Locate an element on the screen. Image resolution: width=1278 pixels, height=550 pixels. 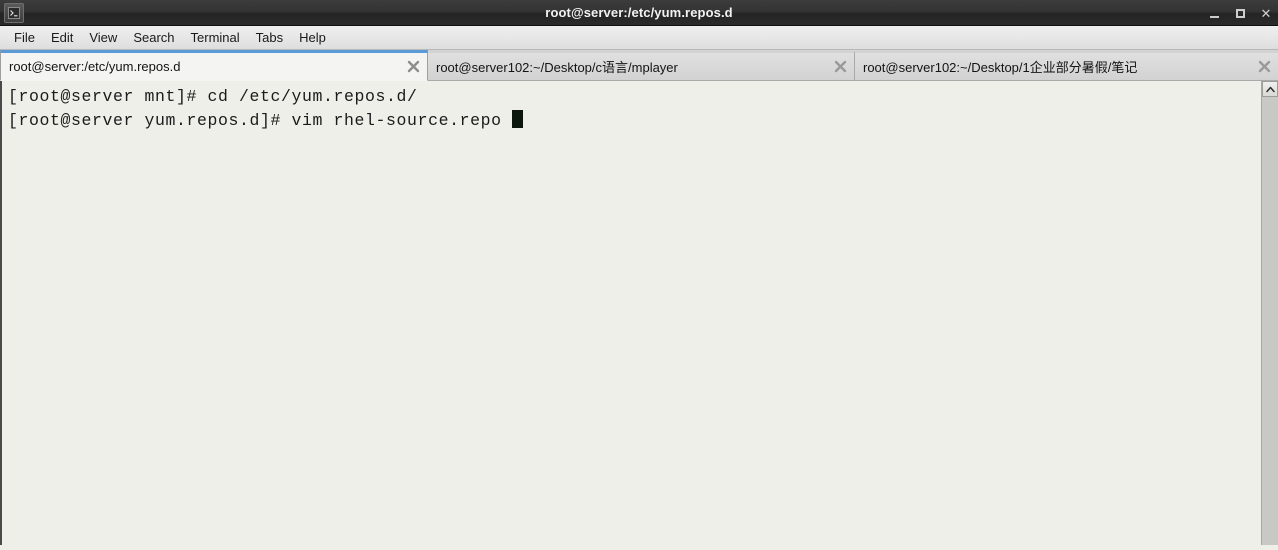
menu-item-terminal: Terminal is located at coordinates (215, 37).